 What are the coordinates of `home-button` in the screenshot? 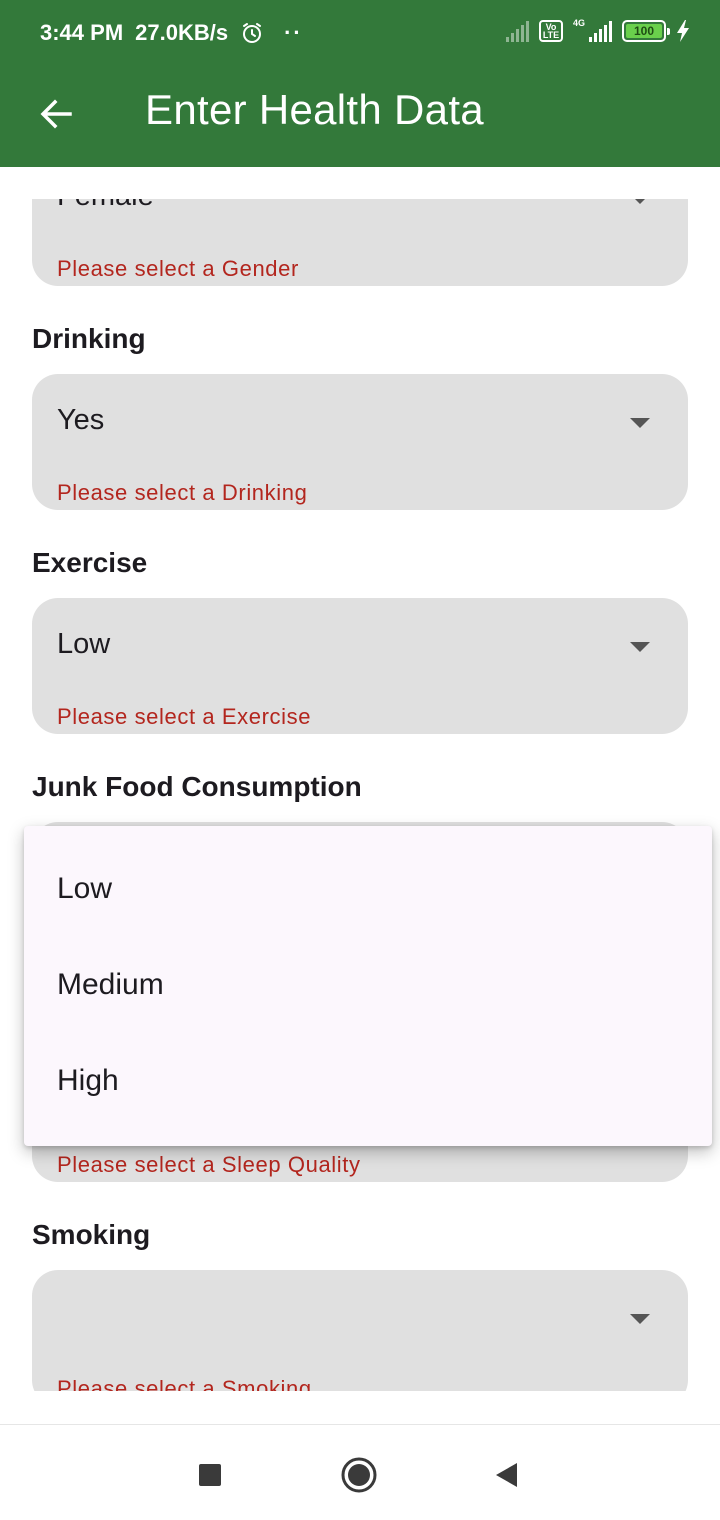 It's located at (359, 1475).